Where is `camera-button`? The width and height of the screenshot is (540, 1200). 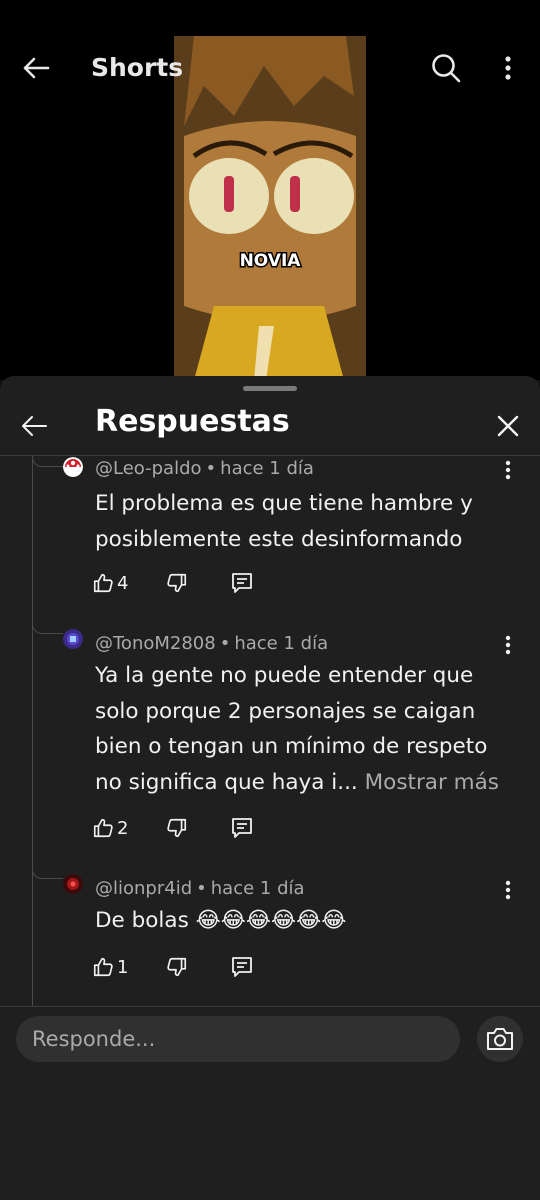 camera-button is located at coordinates (500, 1039).